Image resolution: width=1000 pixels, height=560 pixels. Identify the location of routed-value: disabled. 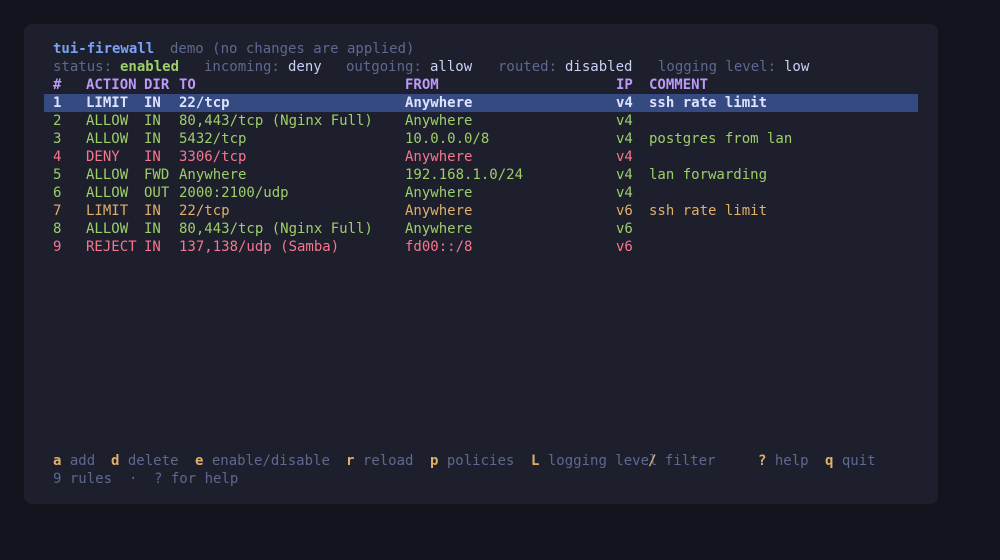
(599, 67).